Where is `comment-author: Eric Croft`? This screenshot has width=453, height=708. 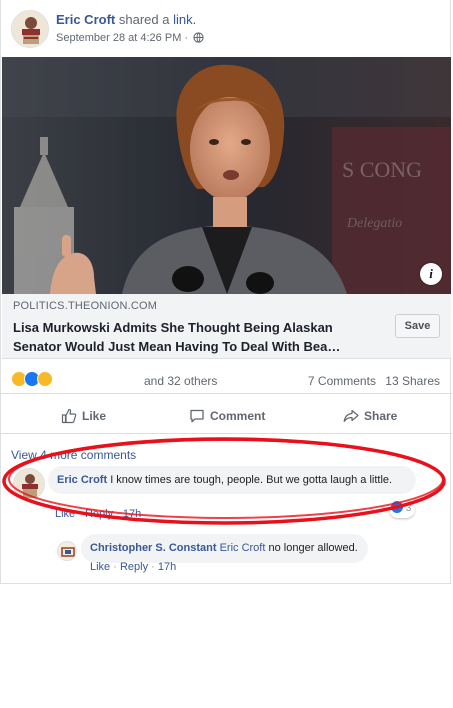
comment-author: Eric Croft is located at coordinates (82, 480).